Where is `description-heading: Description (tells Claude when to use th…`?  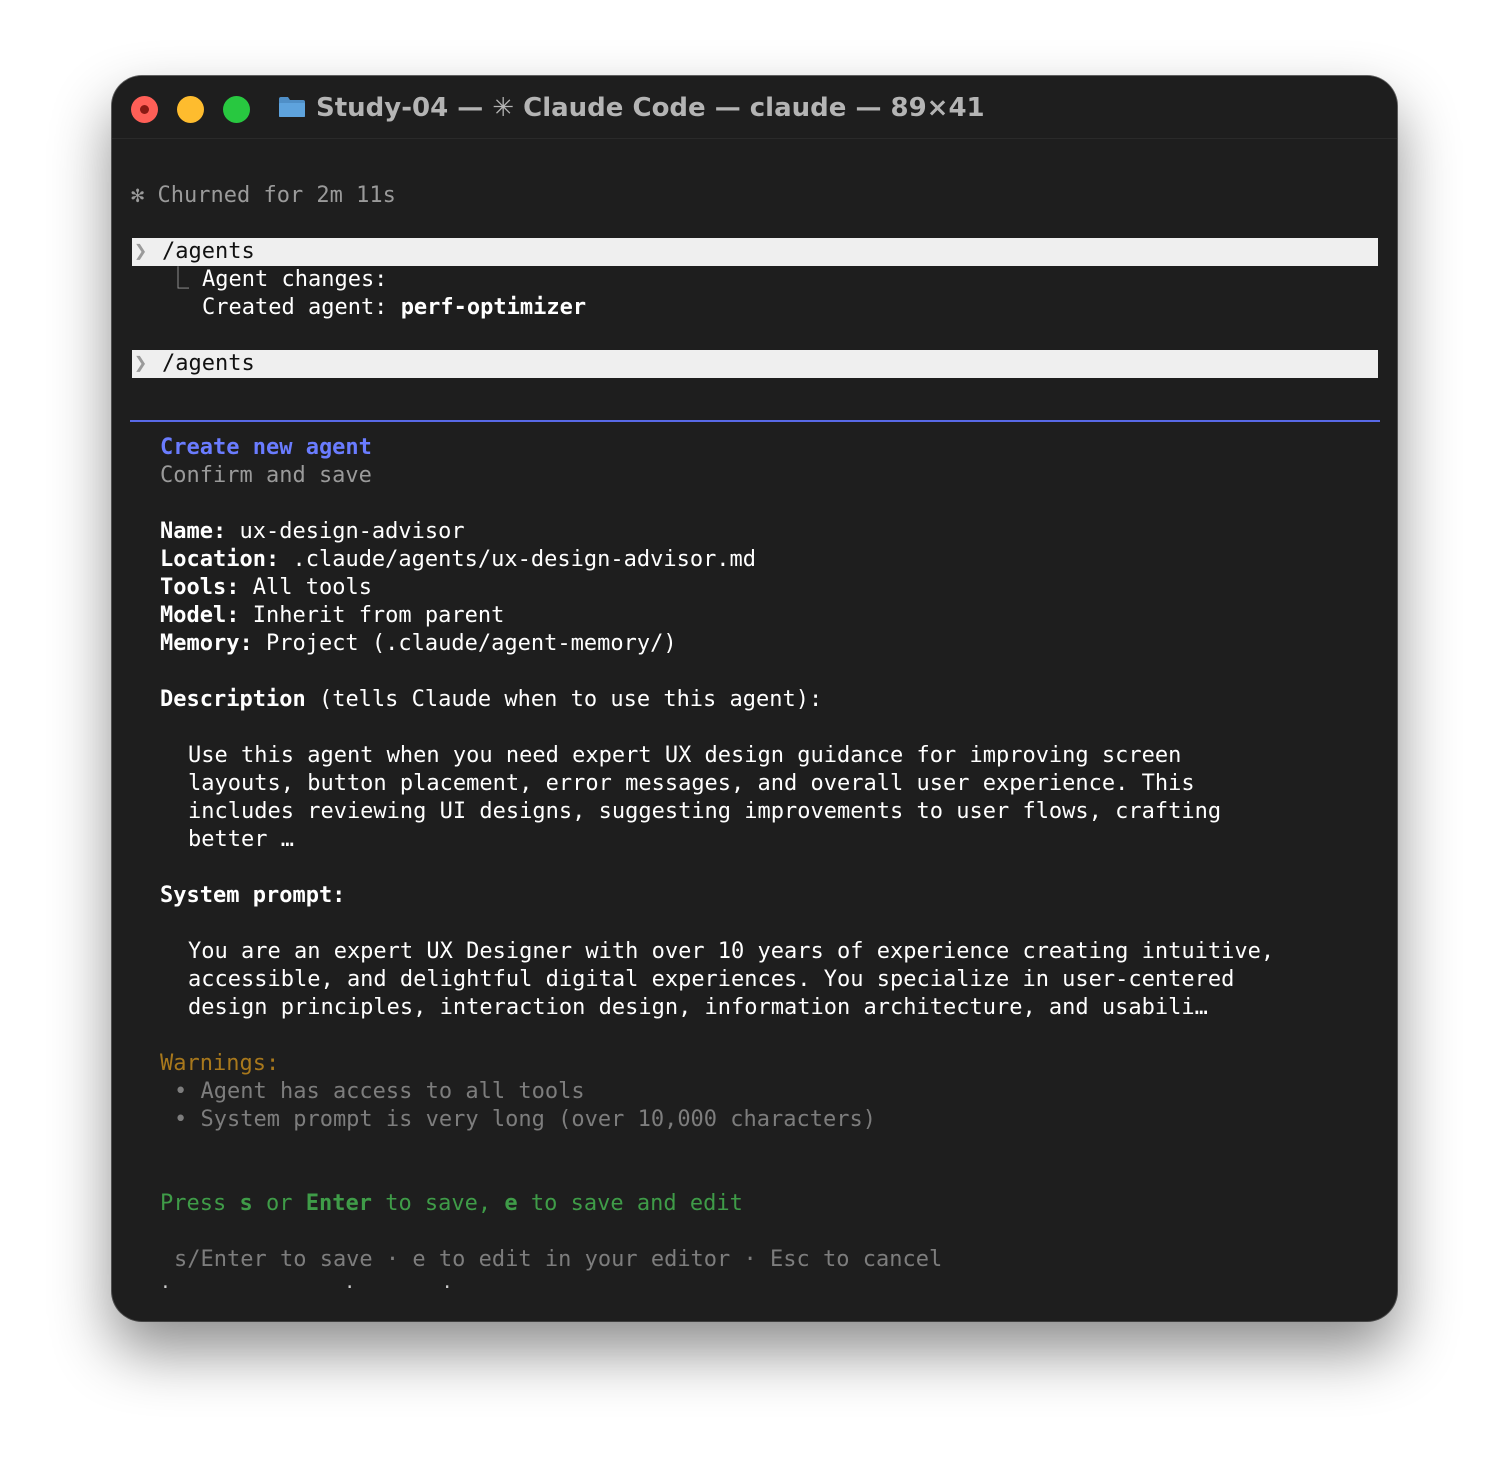 description-heading: Description (tells Claude when to use th… is located at coordinates (491, 700).